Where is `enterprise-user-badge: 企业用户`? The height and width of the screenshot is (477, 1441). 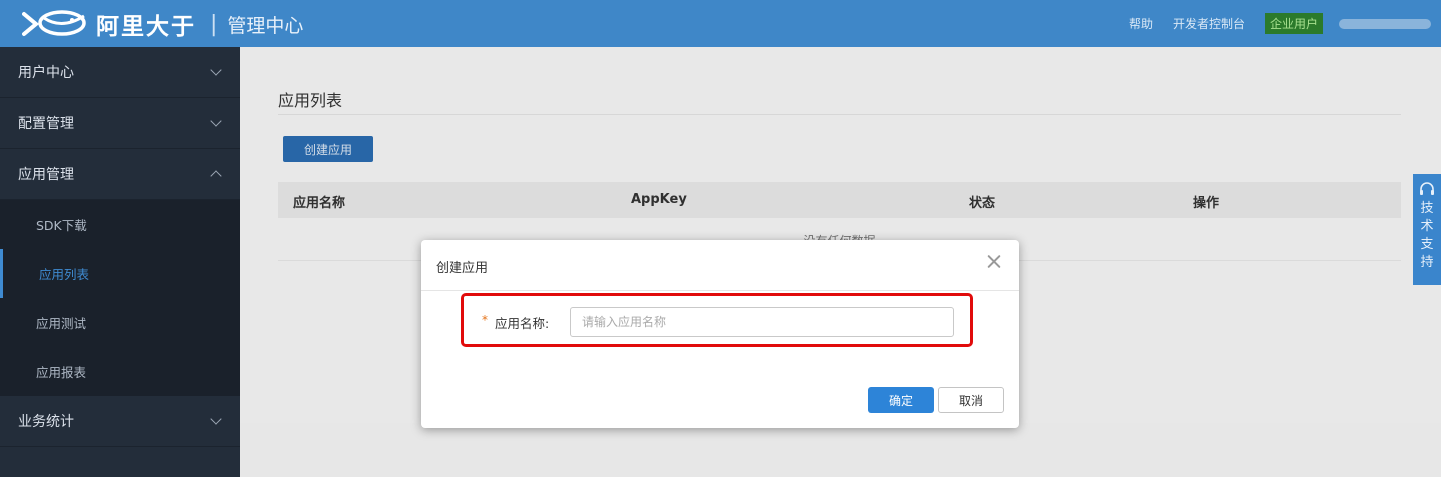
enterprise-user-badge: 企业用户 is located at coordinates (1293, 23).